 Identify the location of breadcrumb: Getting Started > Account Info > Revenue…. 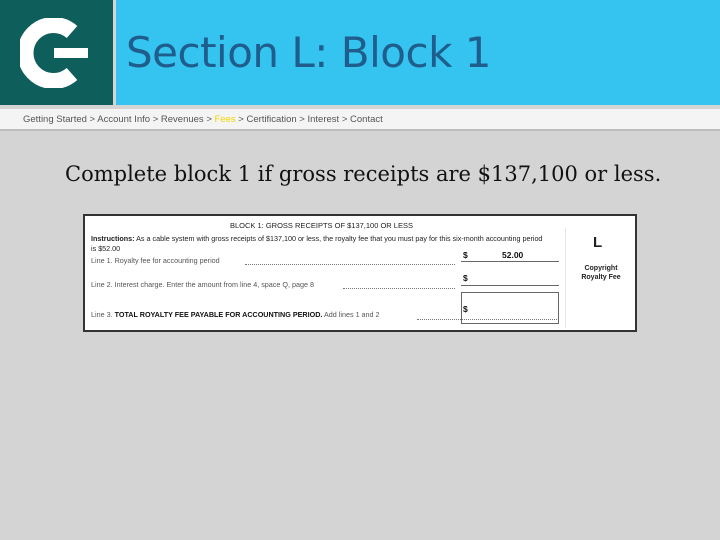
(203, 119).